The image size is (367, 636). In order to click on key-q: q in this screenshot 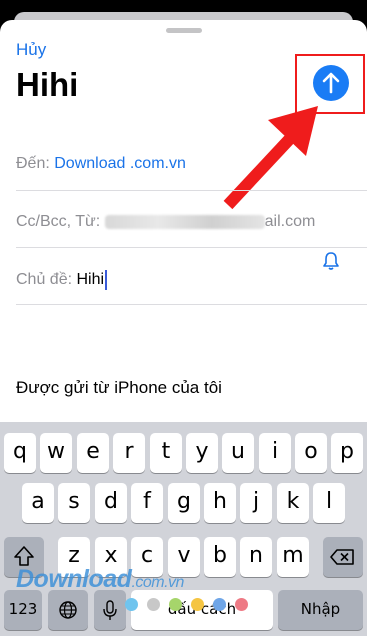, I will do `click(20, 453)`.